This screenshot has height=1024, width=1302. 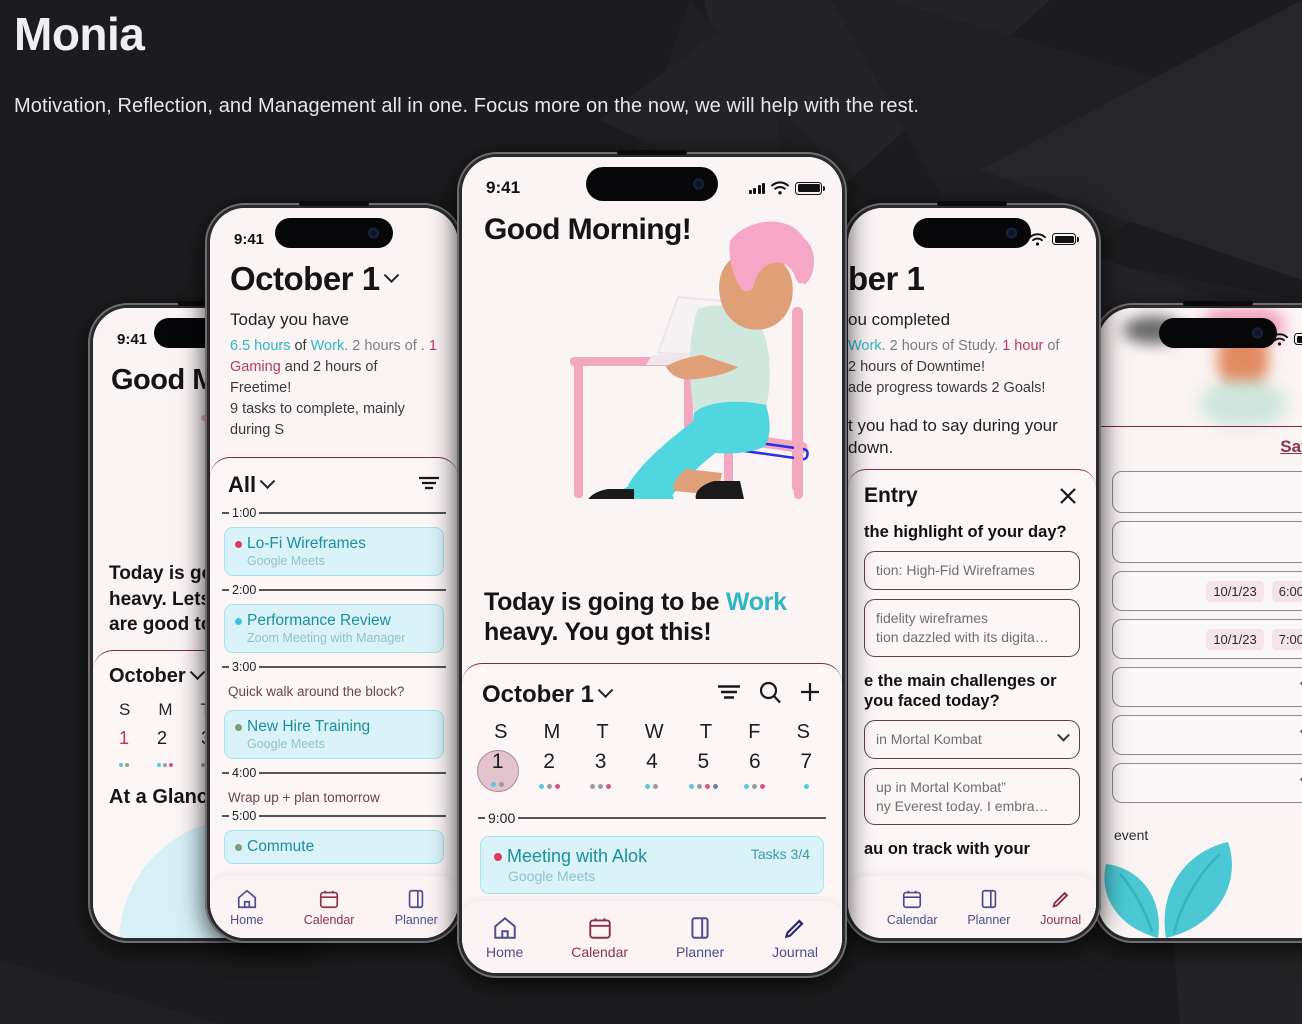 What do you see at coordinates (652, 761) in the screenshot?
I see `day-number: 4` at bounding box center [652, 761].